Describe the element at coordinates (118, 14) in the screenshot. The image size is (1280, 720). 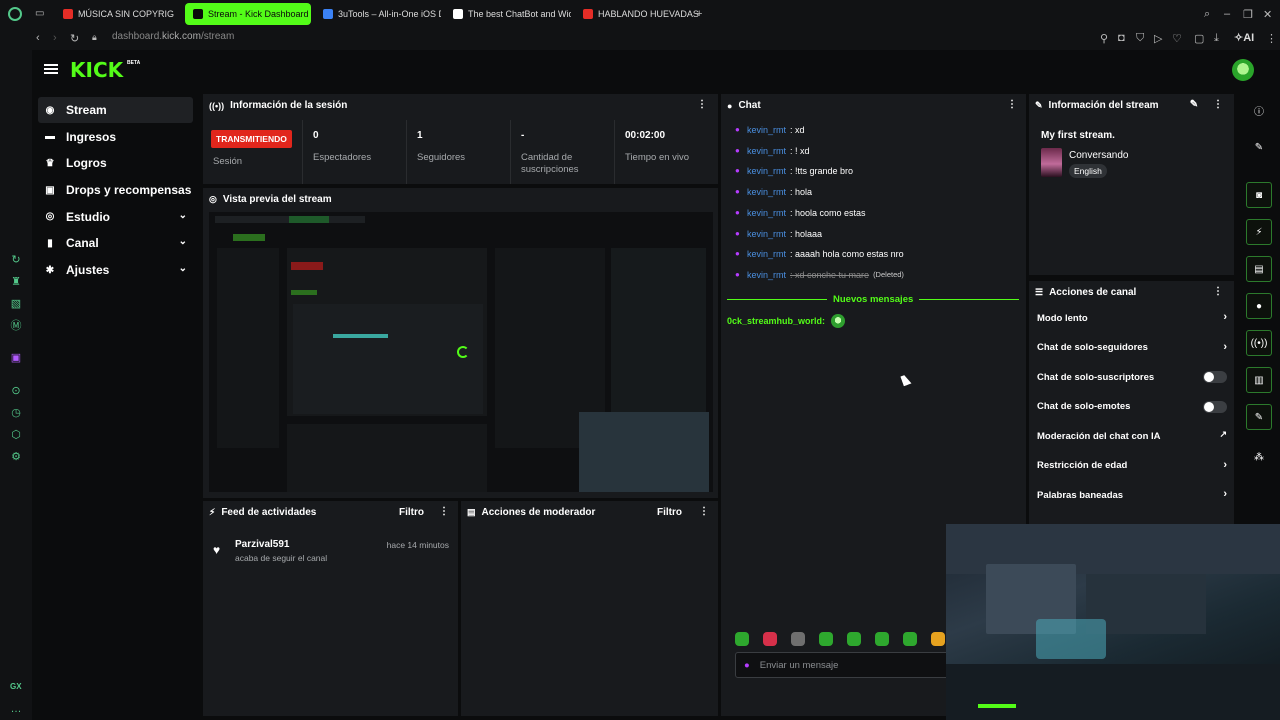
I see `browser-tab: MÚSICA SIN COPYRIG` at that location.